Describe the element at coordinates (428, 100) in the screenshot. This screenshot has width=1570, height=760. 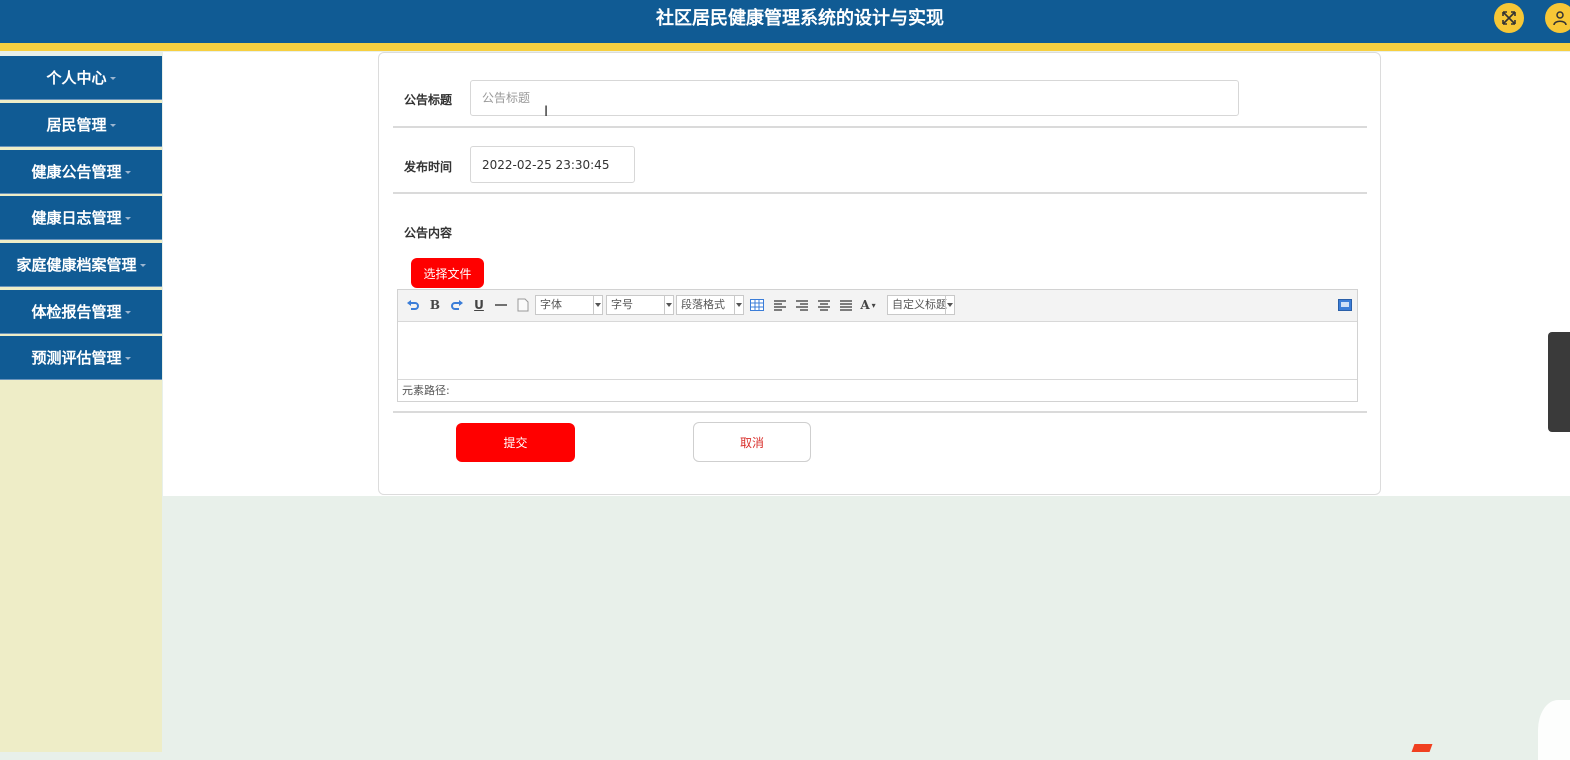
I see `title-label: 公告标题` at that location.